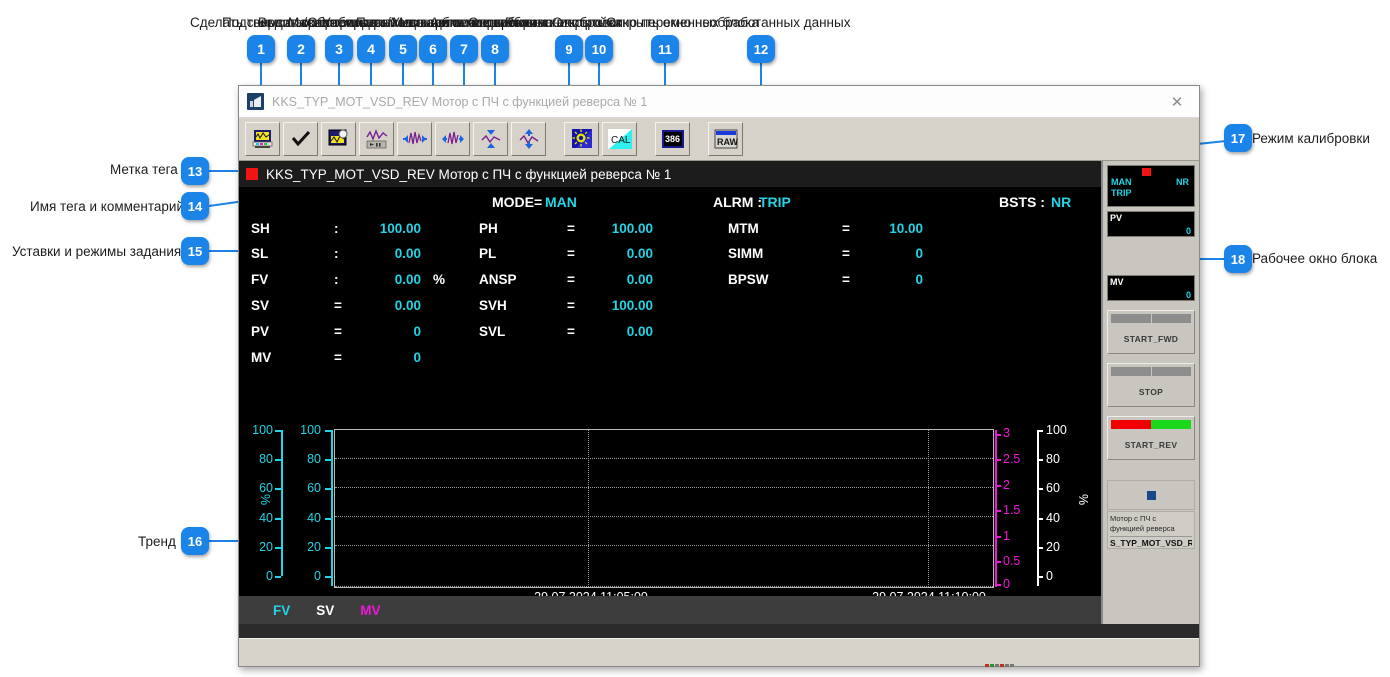  What do you see at coordinates (1151, 385) in the screenshot?
I see `stop-button: STOP` at bounding box center [1151, 385].